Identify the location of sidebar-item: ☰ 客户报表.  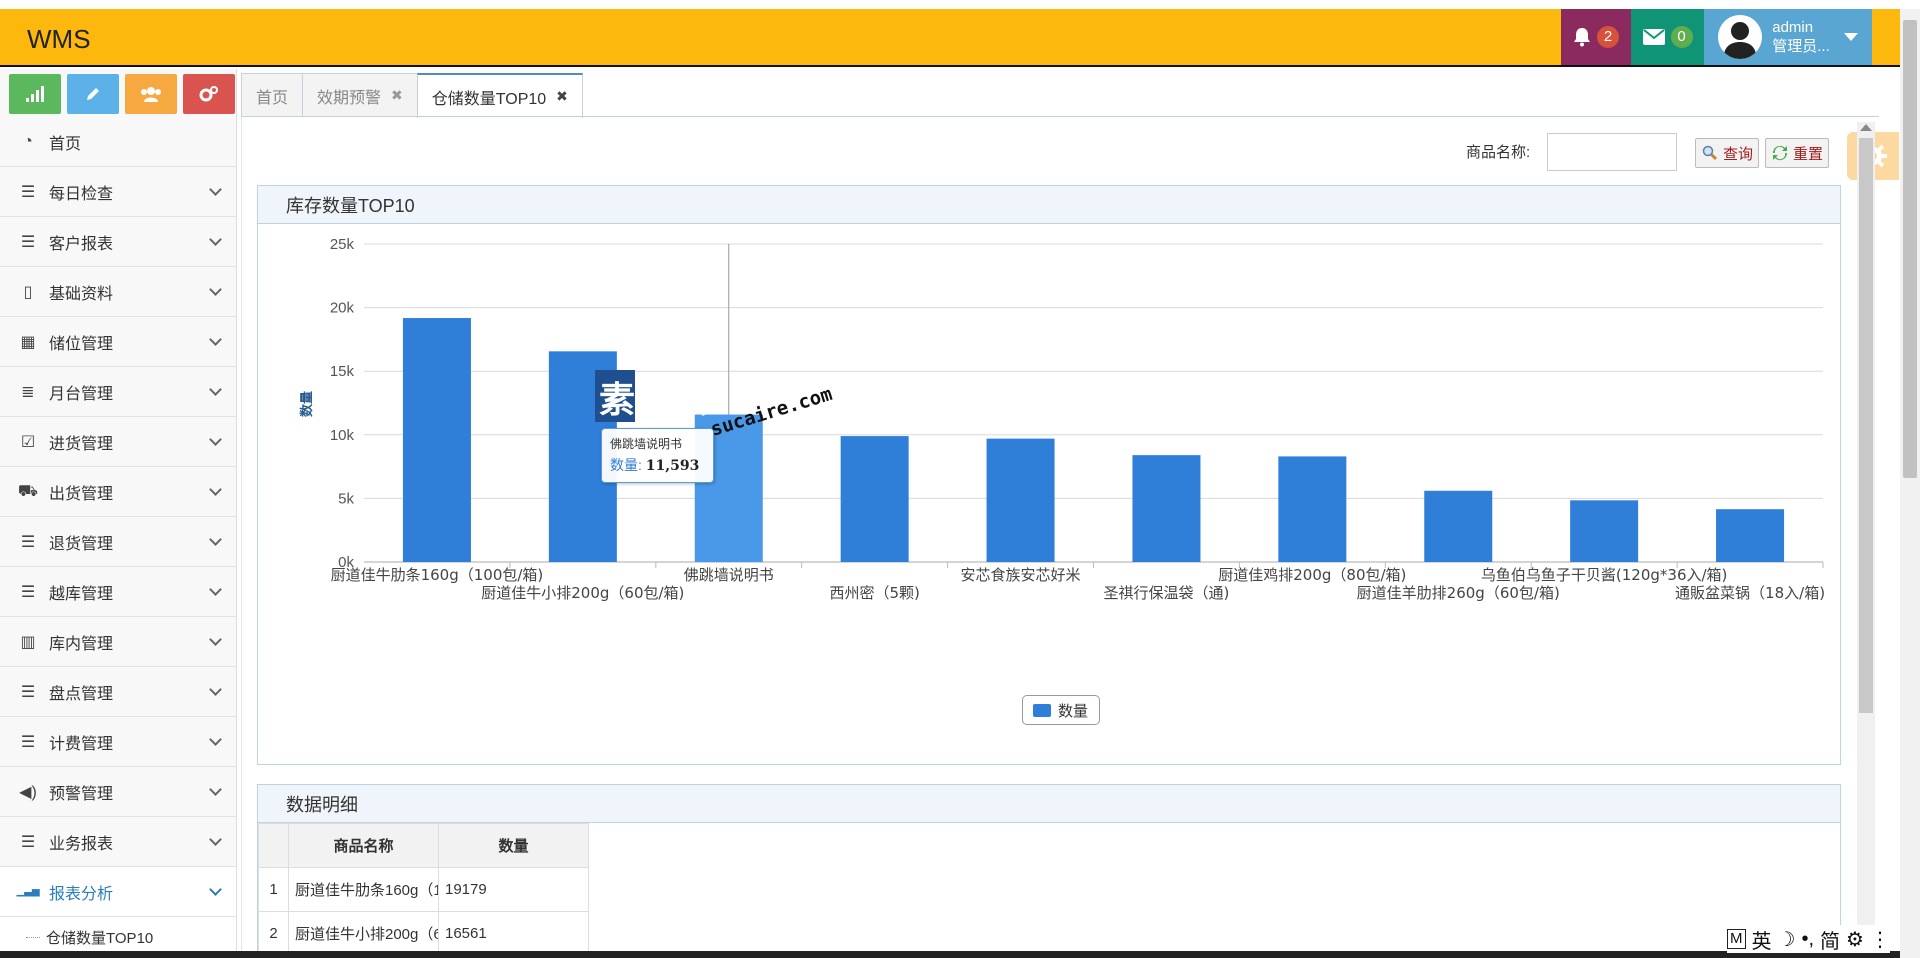
(118, 242).